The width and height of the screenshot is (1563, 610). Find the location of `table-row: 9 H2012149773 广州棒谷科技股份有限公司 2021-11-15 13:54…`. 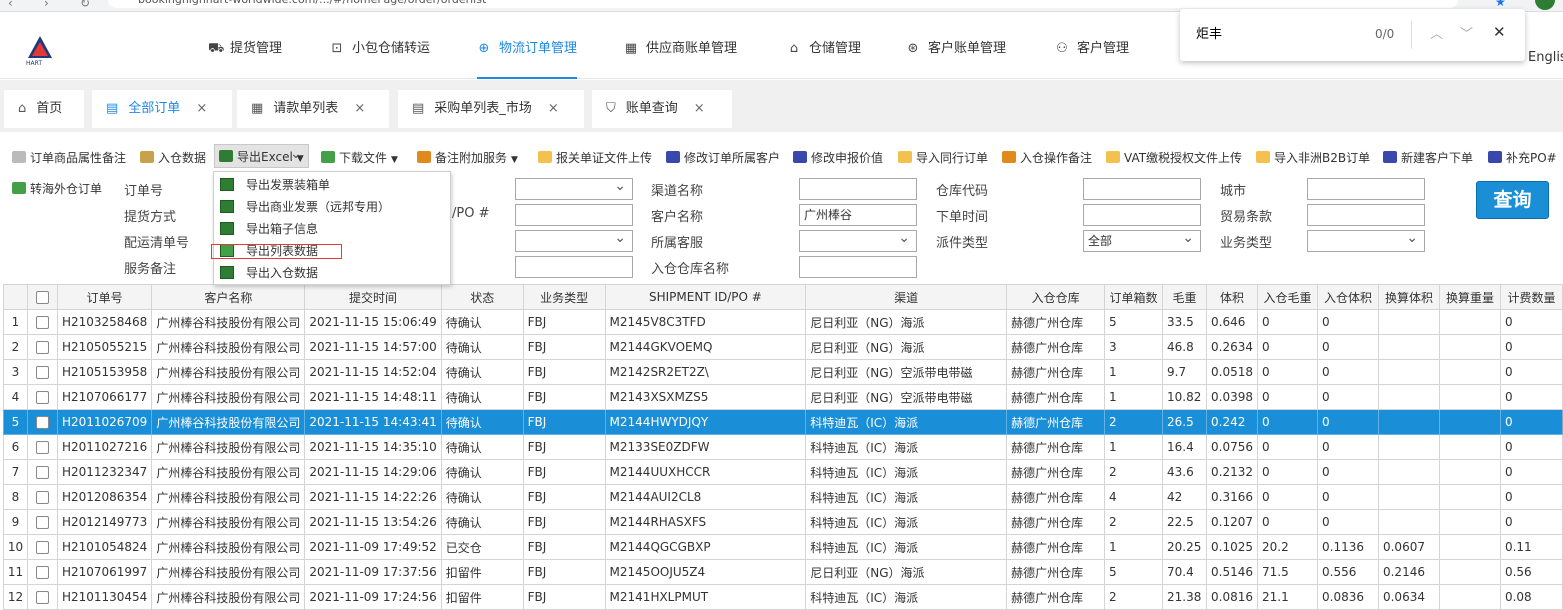

table-row: 9 H2012149773 广州棒谷科技股份有限公司 2021-11-15 13:54… is located at coordinates (783, 522).